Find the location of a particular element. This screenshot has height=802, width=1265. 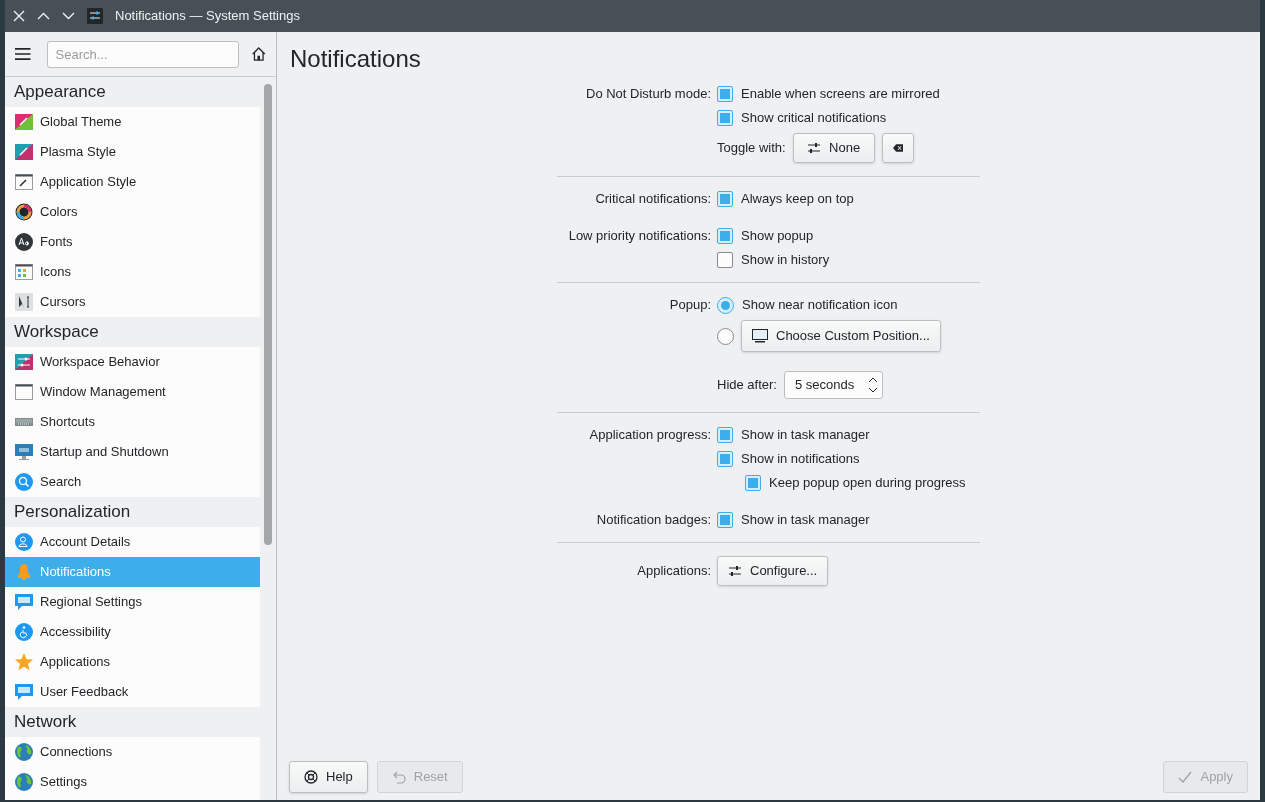

cursor-icon is located at coordinates (24, 302).